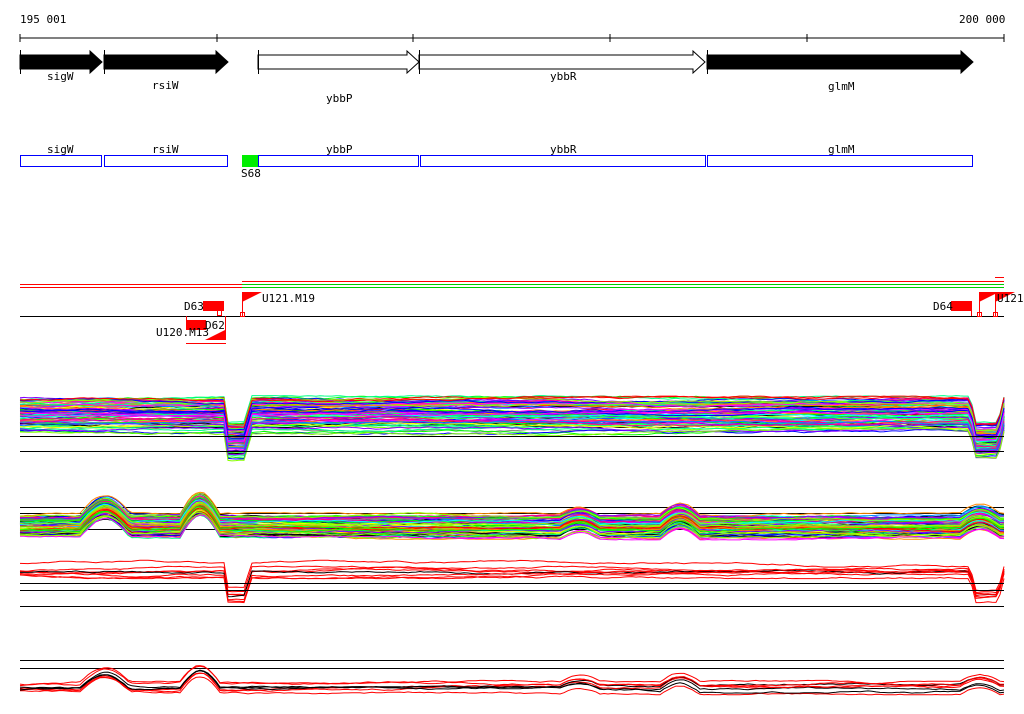  What do you see at coordinates (61, 161) in the screenshot?
I see `annotation-box-sigW` at bounding box center [61, 161].